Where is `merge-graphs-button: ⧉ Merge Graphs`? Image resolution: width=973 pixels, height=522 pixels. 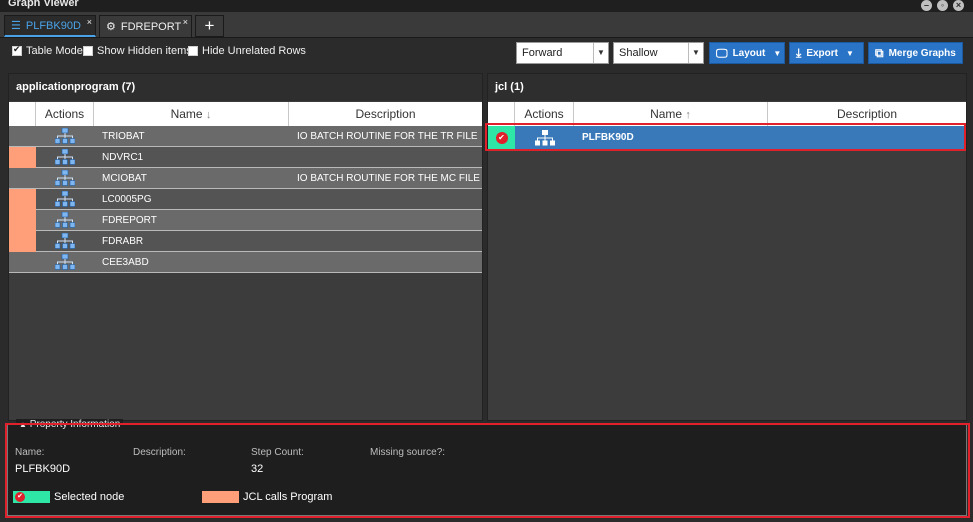
merge-graphs-button: ⧉ Merge Graphs is located at coordinates (915, 53).